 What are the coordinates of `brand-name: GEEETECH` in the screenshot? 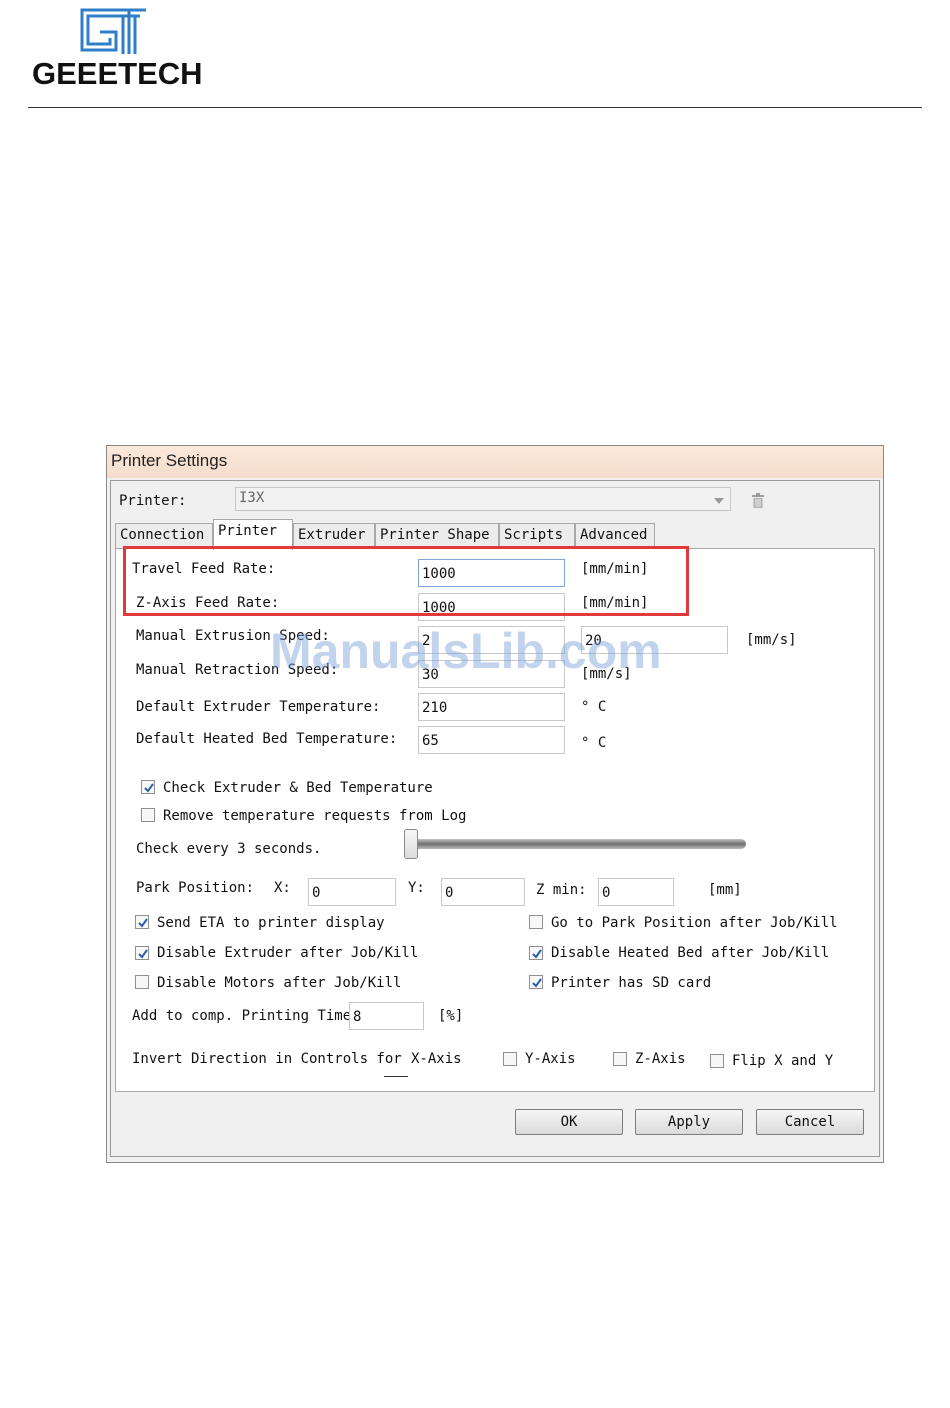 It's located at (117, 73).